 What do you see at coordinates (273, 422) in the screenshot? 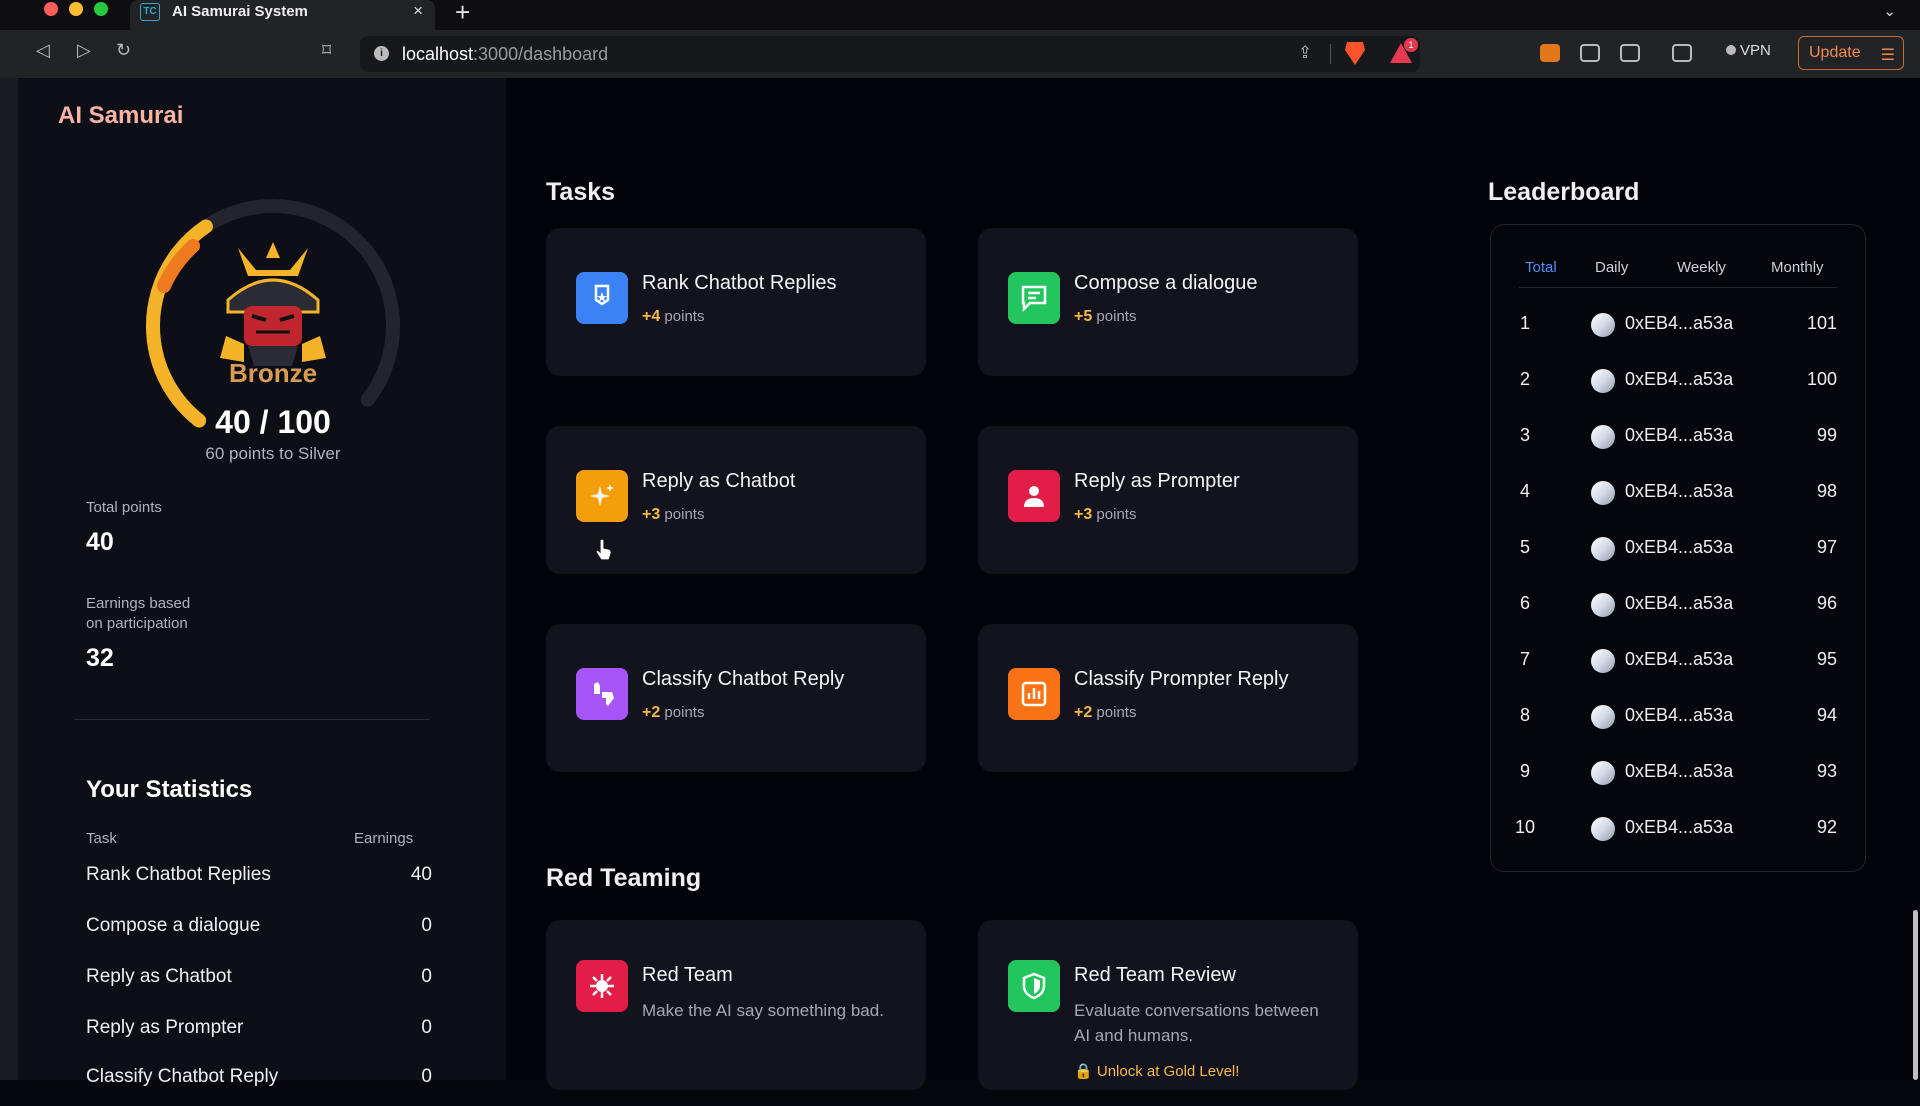
I see `rank-progress-text: 40 / 100` at bounding box center [273, 422].